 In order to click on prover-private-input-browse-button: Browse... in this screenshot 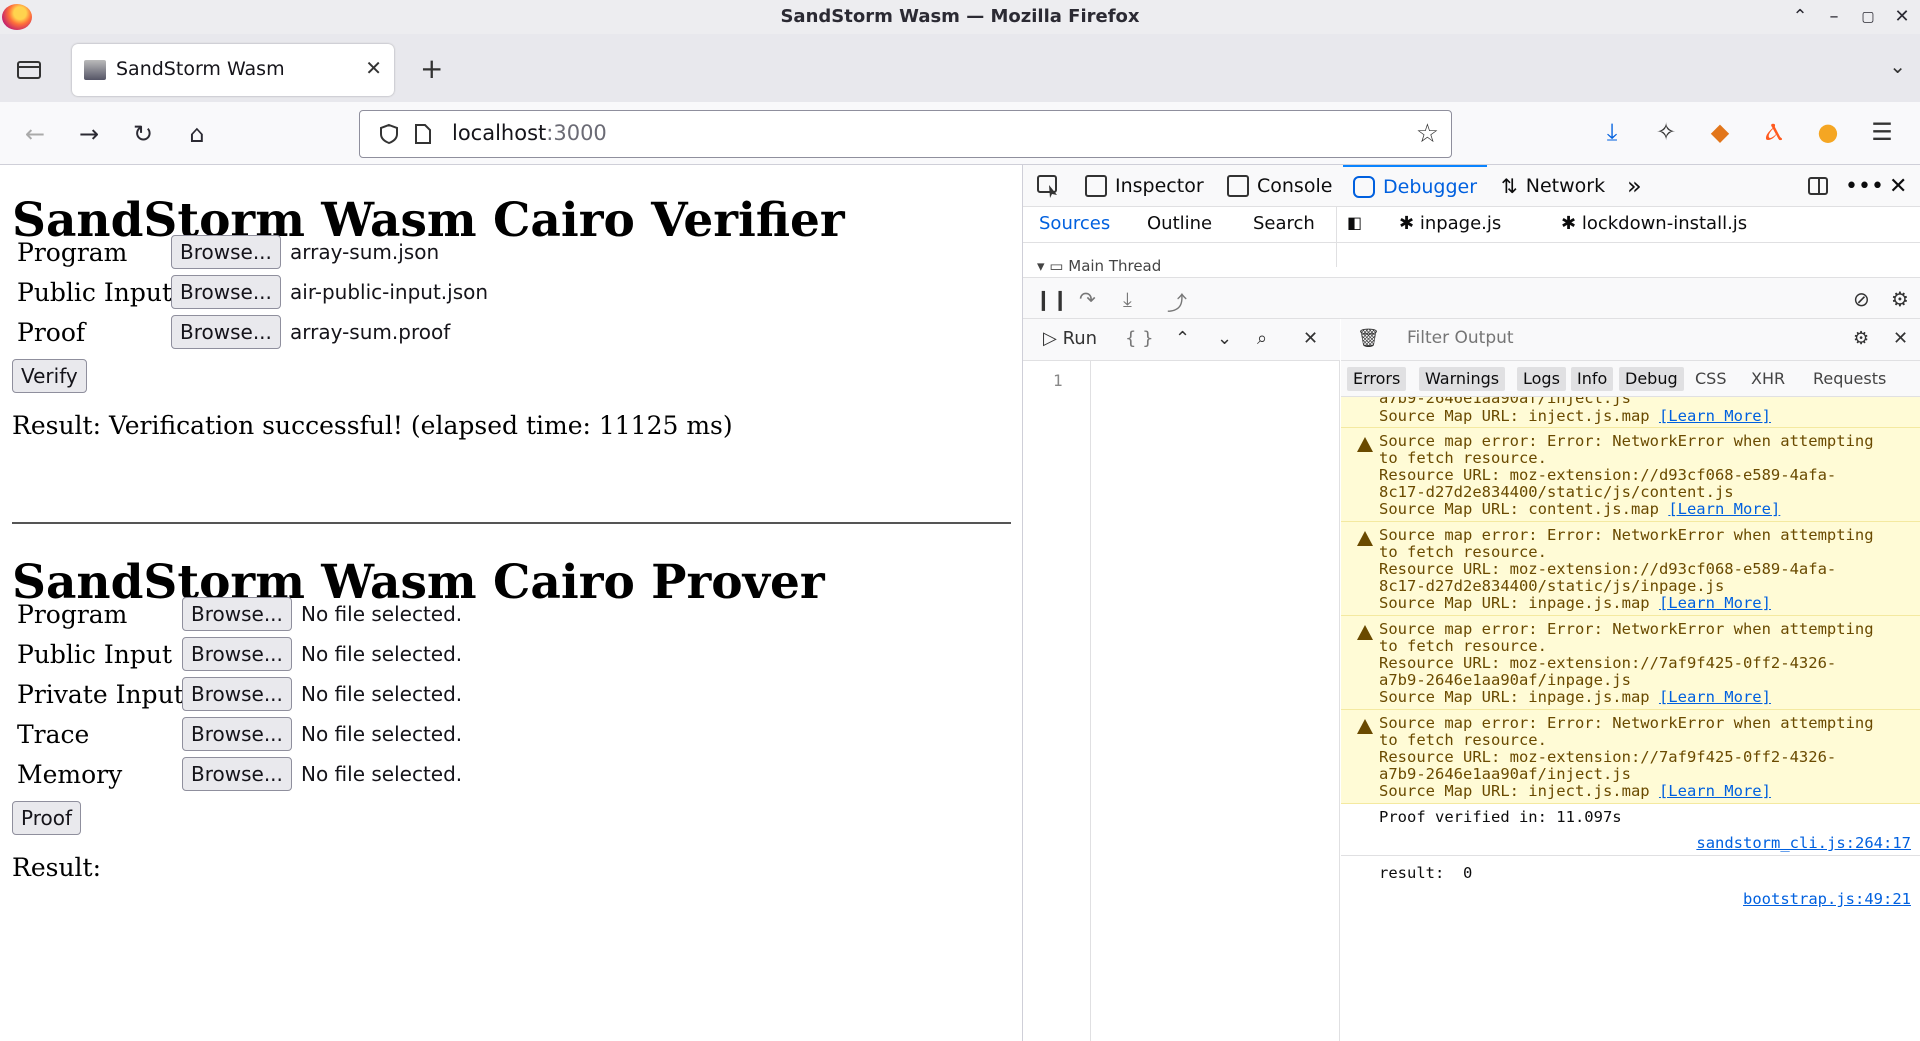, I will do `click(237, 694)`.